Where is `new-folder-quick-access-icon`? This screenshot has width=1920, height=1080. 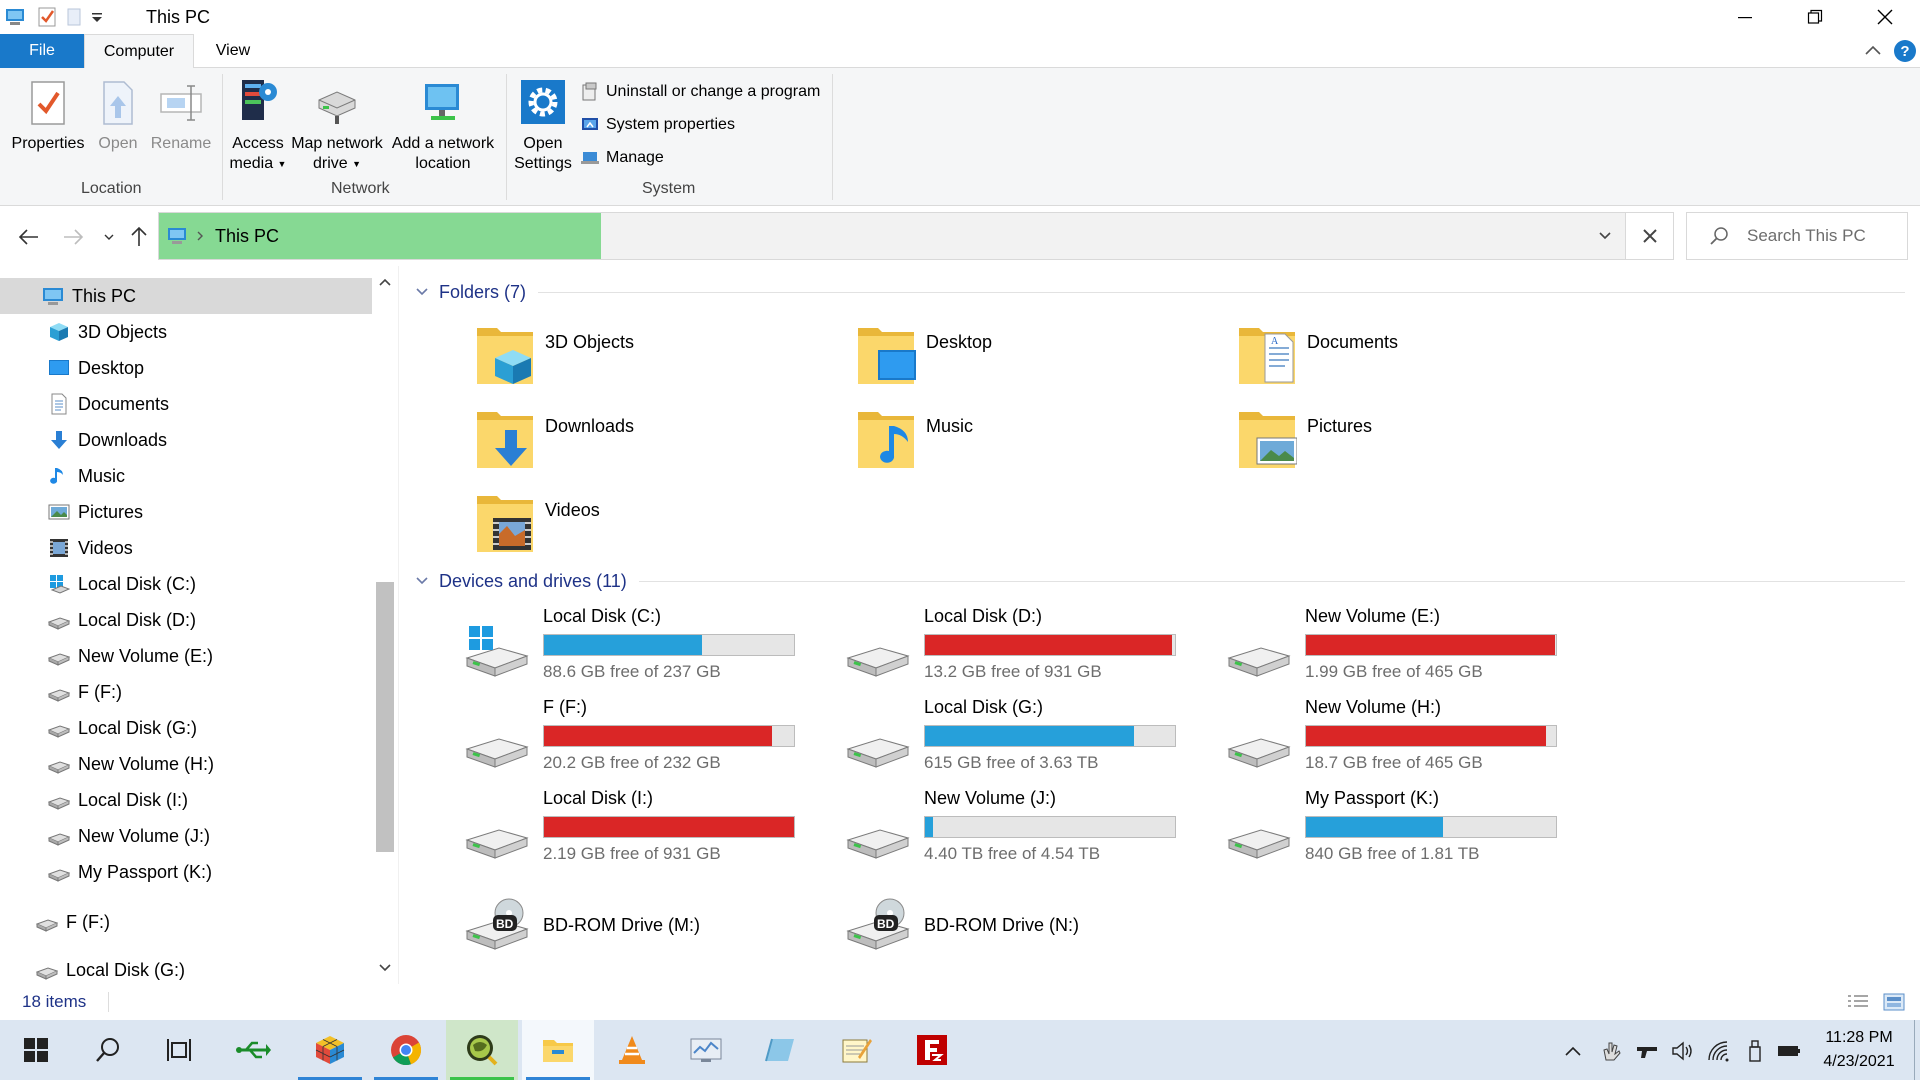
new-folder-quick-access-icon is located at coordinates (73, 17).